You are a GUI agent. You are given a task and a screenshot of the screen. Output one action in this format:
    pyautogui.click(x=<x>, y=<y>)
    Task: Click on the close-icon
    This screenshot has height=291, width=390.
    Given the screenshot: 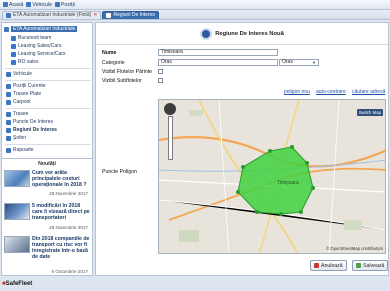 What is the action you would take?
    pyautogui.click(x=316, y=265)
    